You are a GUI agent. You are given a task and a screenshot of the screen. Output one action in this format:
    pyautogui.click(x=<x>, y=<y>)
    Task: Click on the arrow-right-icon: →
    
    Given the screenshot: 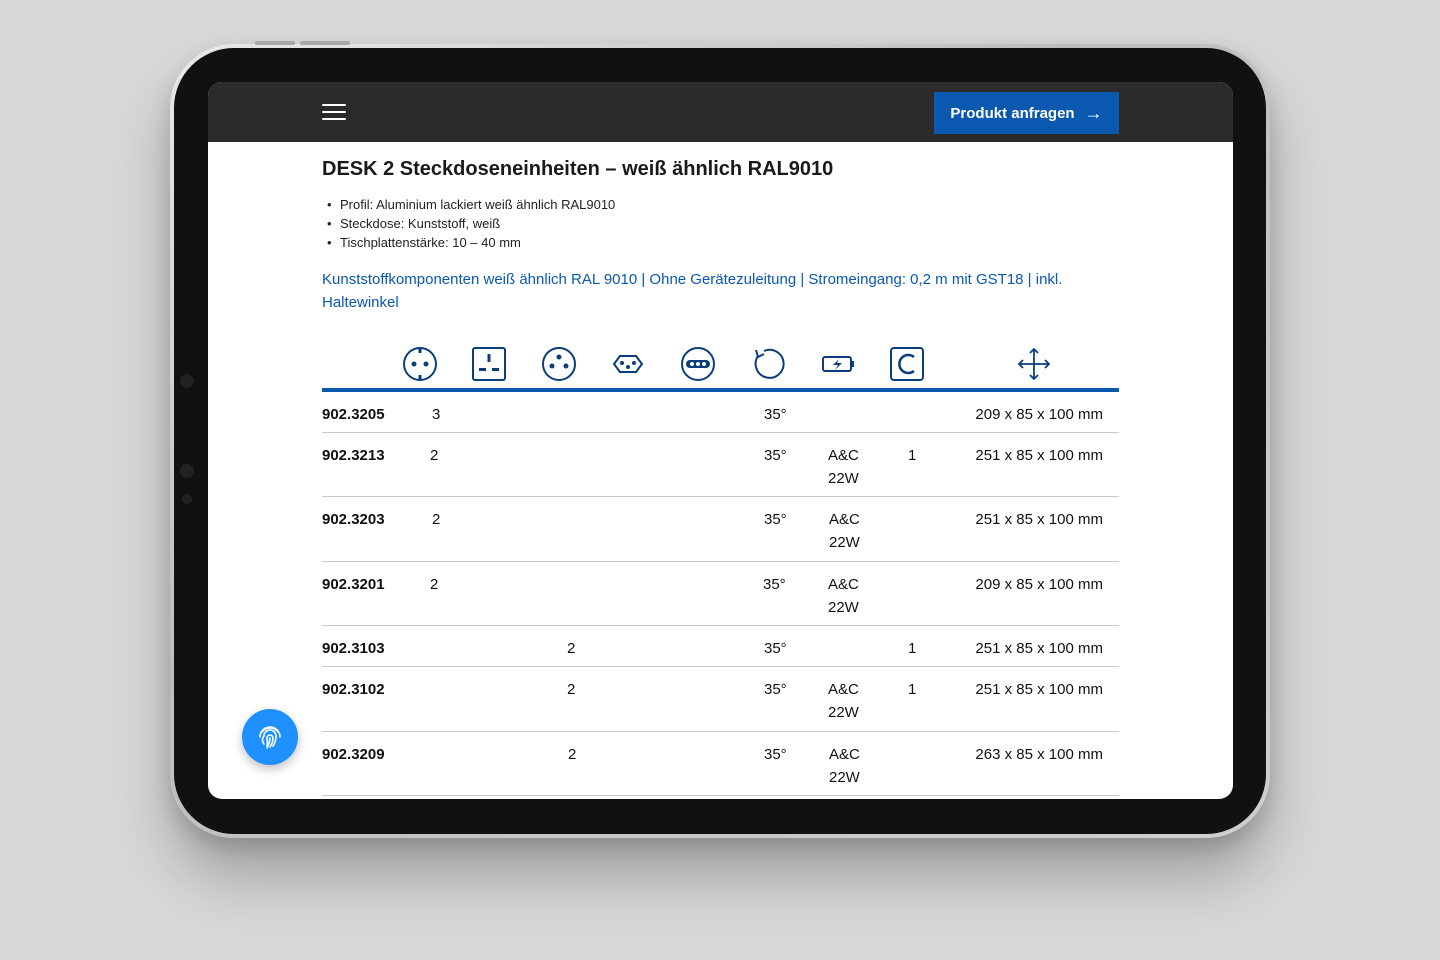 What is the action you would take?
    pyautogui.click(x=1093, y=112)
    